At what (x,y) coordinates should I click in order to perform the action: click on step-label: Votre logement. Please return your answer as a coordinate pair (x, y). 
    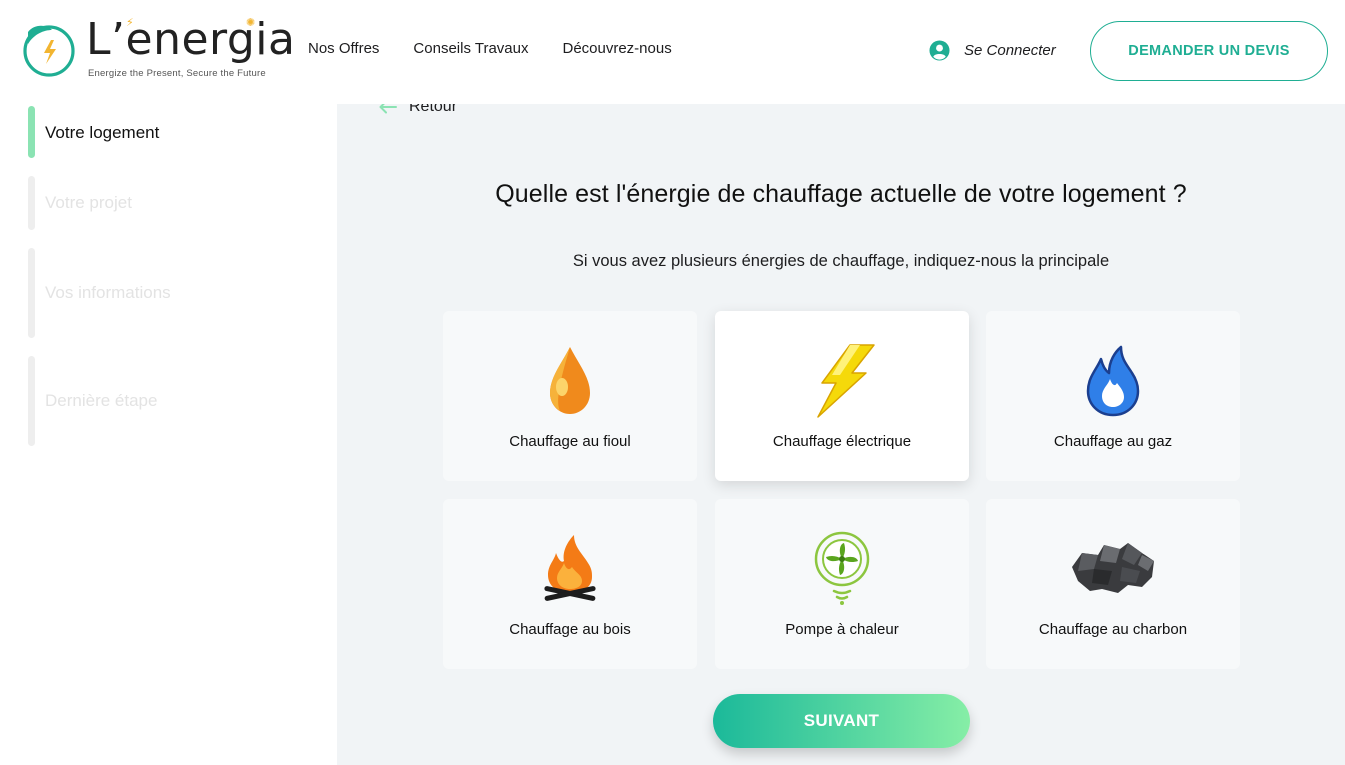
    Looking at the image, I should click on (102, 132).